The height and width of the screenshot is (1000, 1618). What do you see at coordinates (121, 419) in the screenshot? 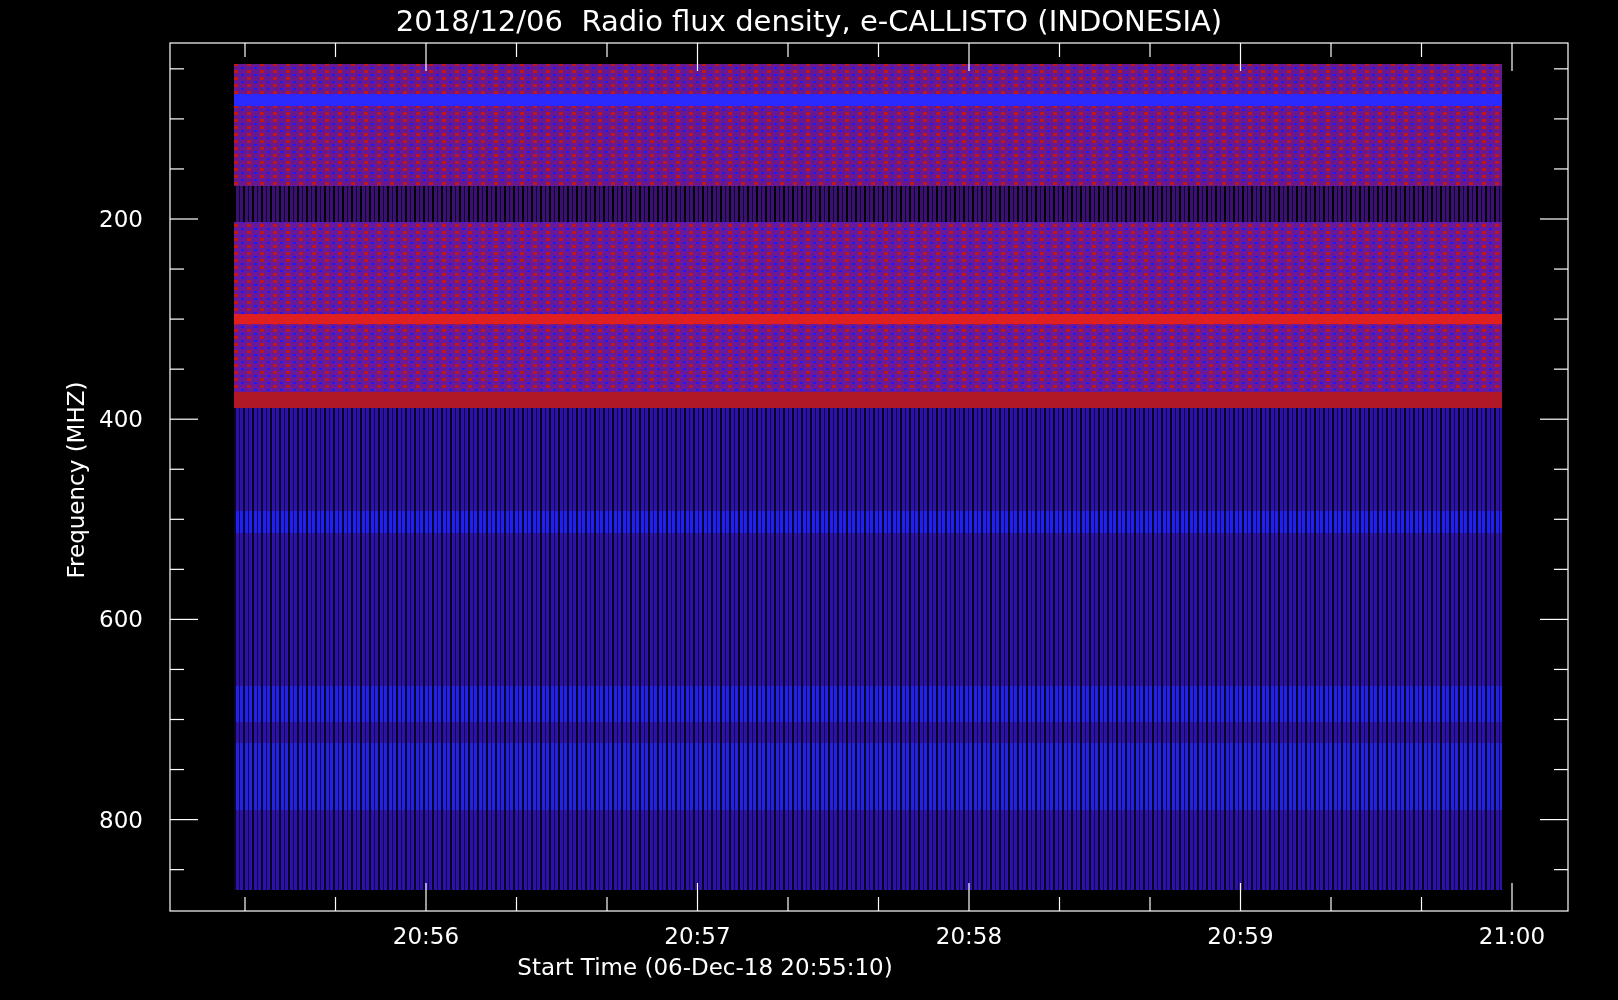
I see `axis-tick-label: 400` at bounding box center [121, 419].